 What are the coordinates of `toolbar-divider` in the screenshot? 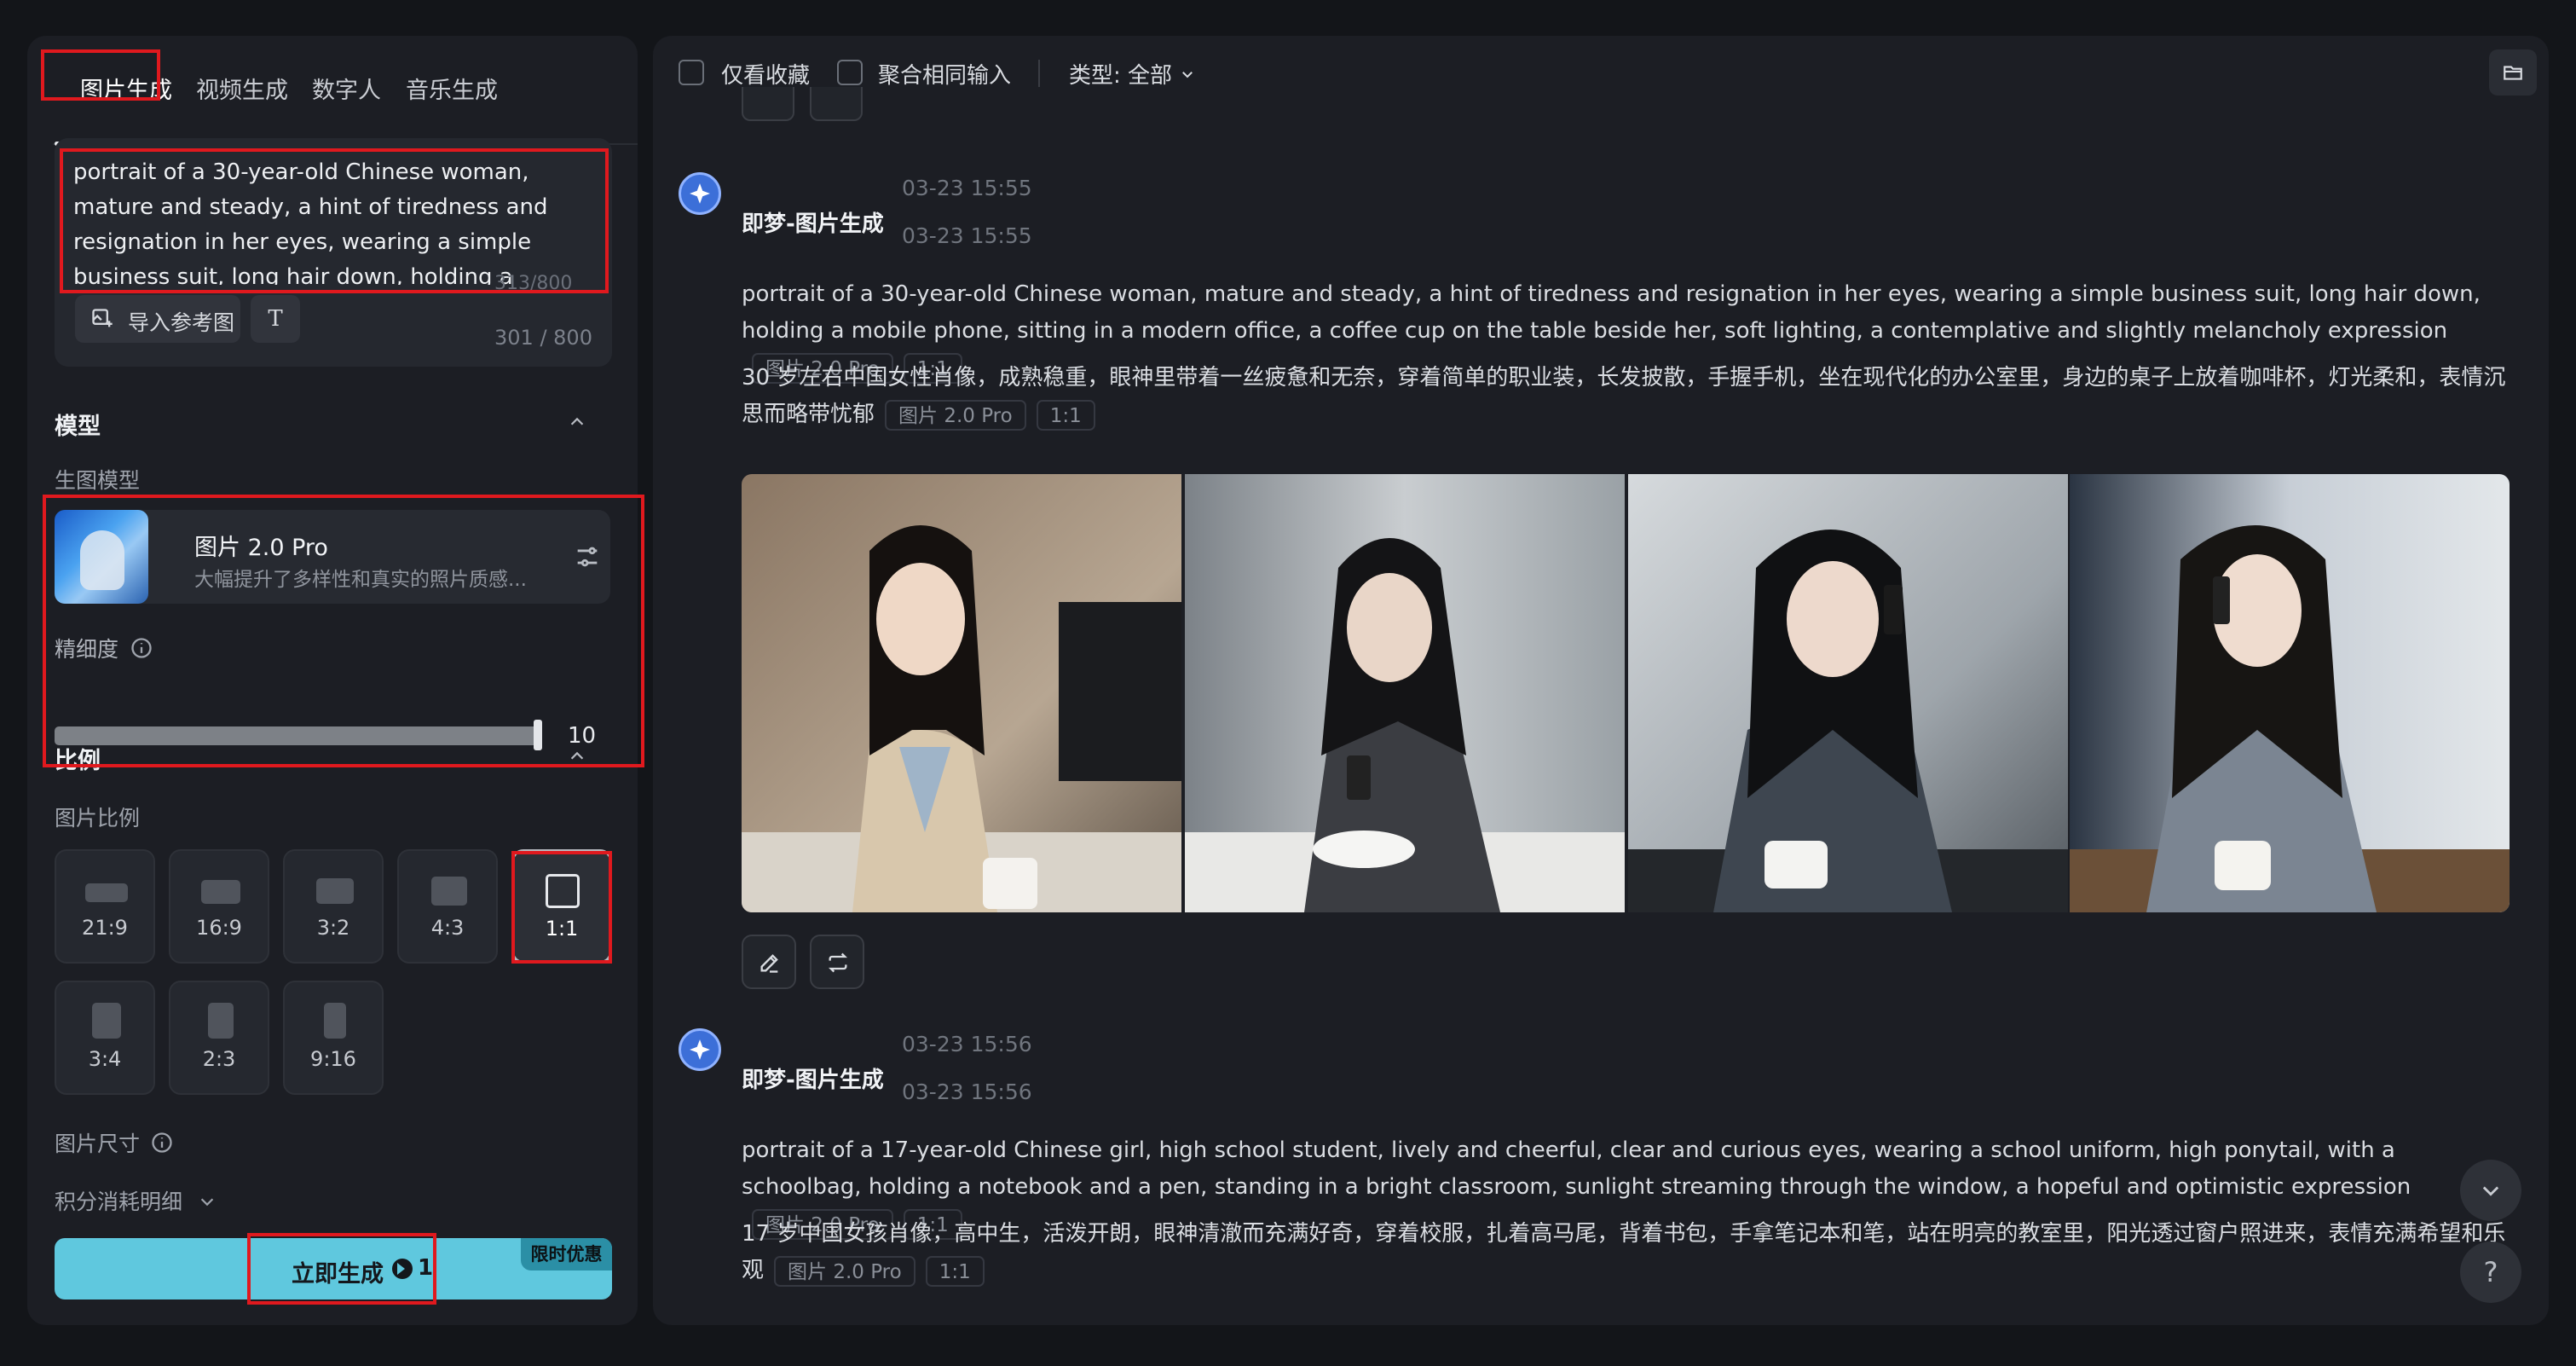 It's located at (1039, 73).